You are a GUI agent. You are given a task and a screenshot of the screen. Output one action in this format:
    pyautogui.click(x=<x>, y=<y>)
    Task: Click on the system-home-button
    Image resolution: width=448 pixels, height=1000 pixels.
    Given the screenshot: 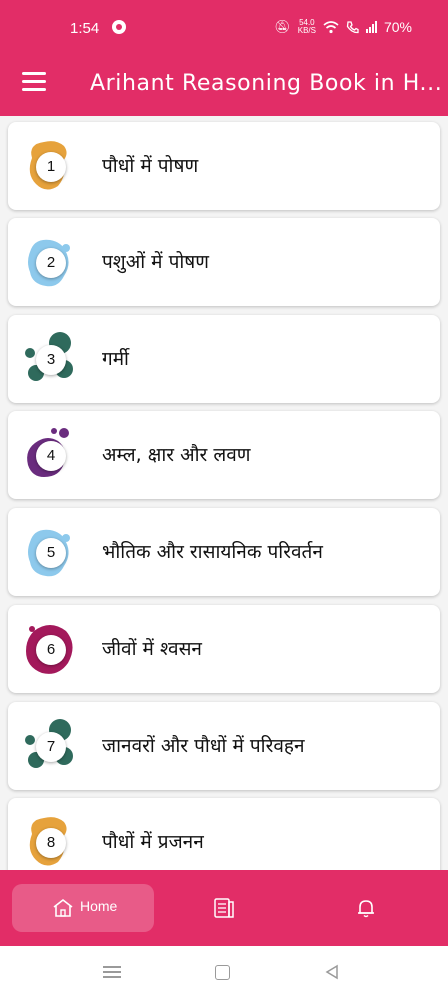 What is the action you would take?
    pyautogui.click(x=222, y=972)
    